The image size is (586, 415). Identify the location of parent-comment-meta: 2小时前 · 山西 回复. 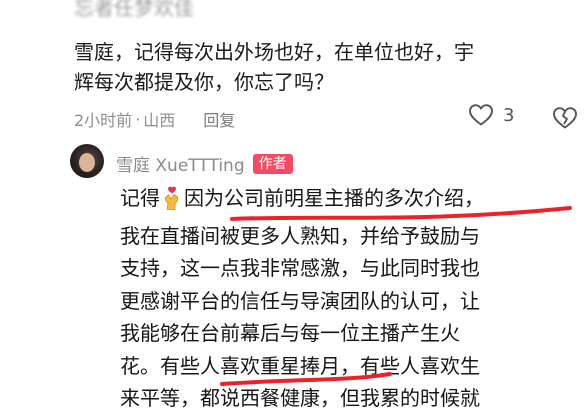
(154, 119).